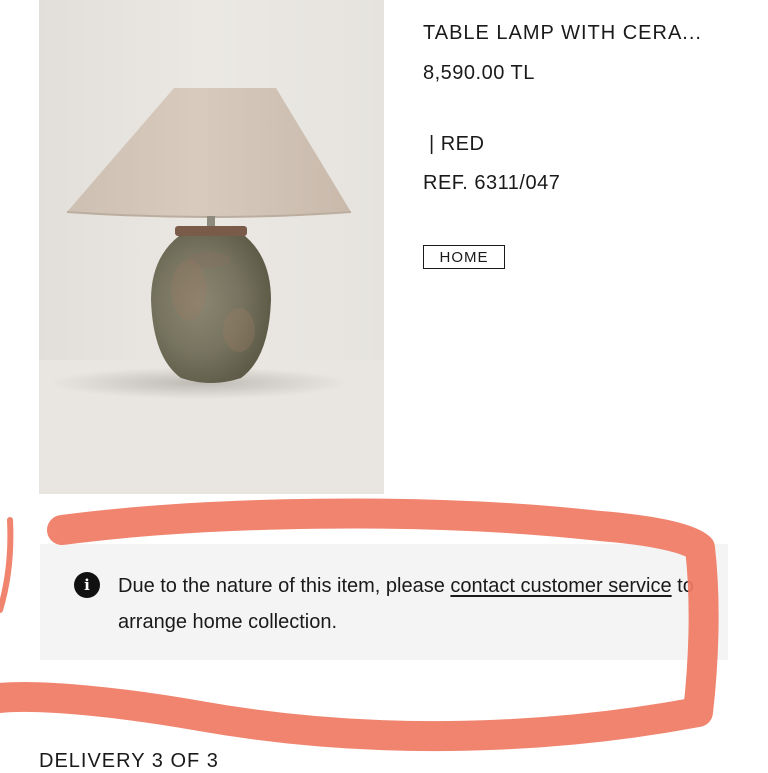  I want to click on color-value: RED, so click(462, 144).